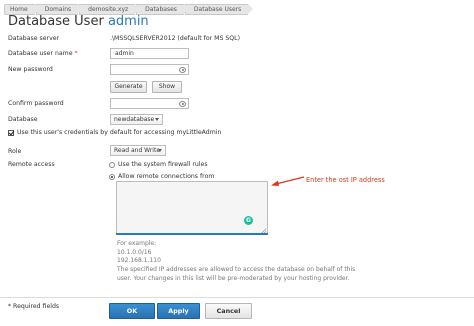  Describe the element at coordinates (128, 87) in the screenshot. I see `generate-button: Generate` at that location.